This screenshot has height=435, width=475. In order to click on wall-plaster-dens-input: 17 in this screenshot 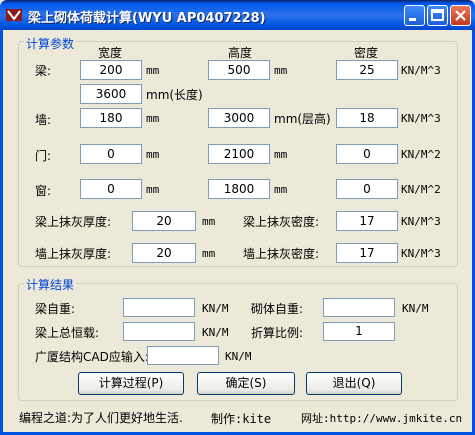, I will do `click(367, 253)`.